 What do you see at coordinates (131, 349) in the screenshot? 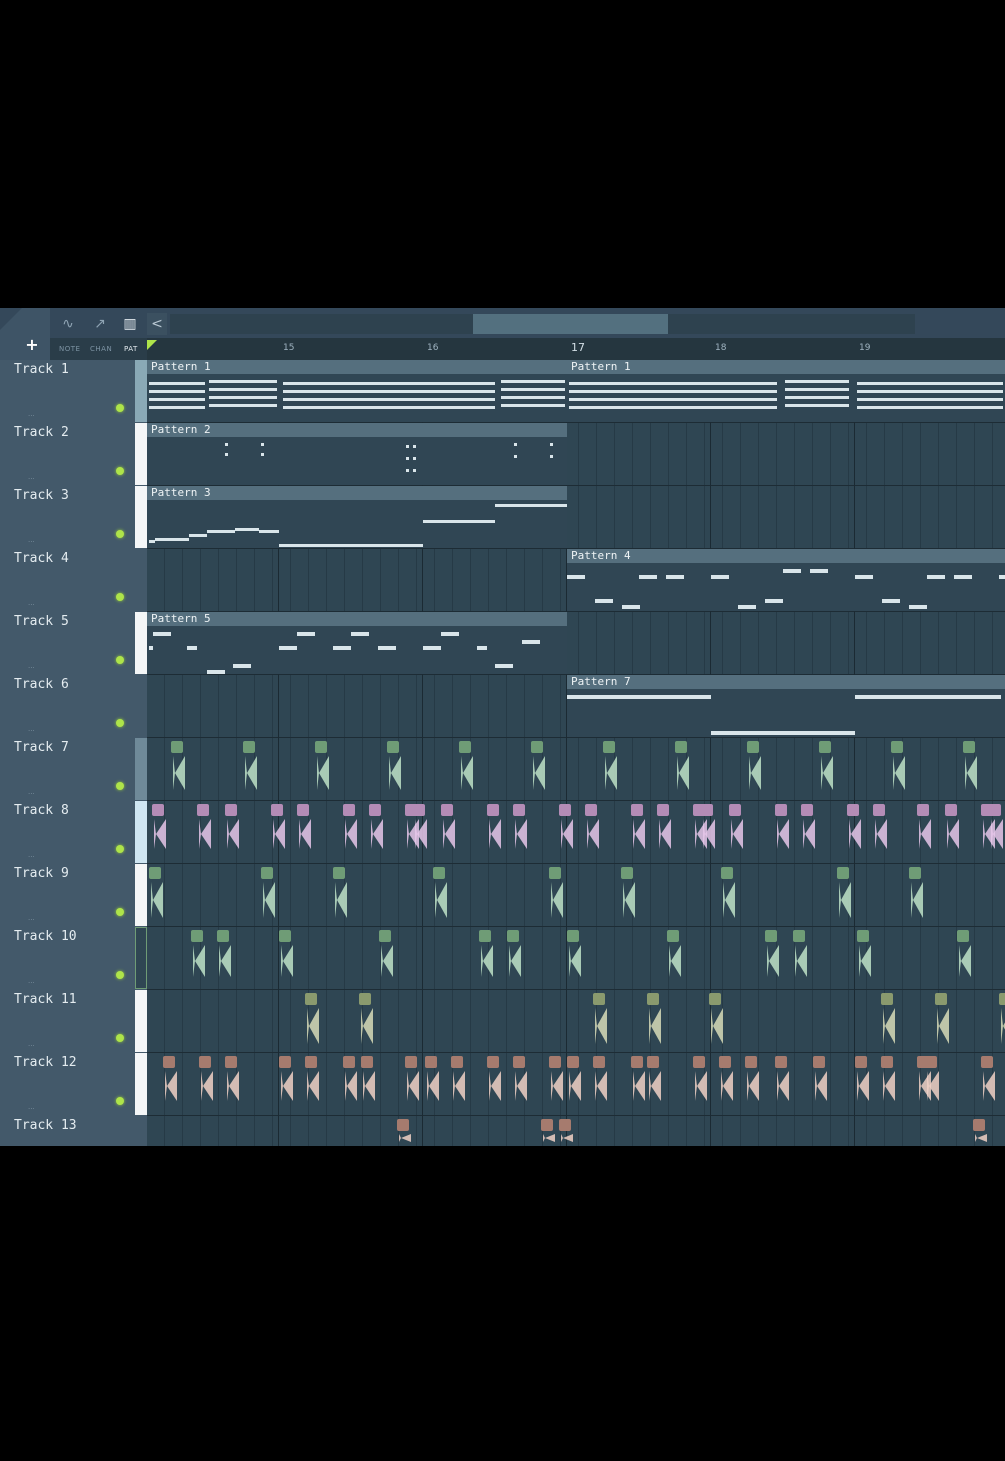
I see `mode-pat-label: PAT` at bounding box center [131, 349].